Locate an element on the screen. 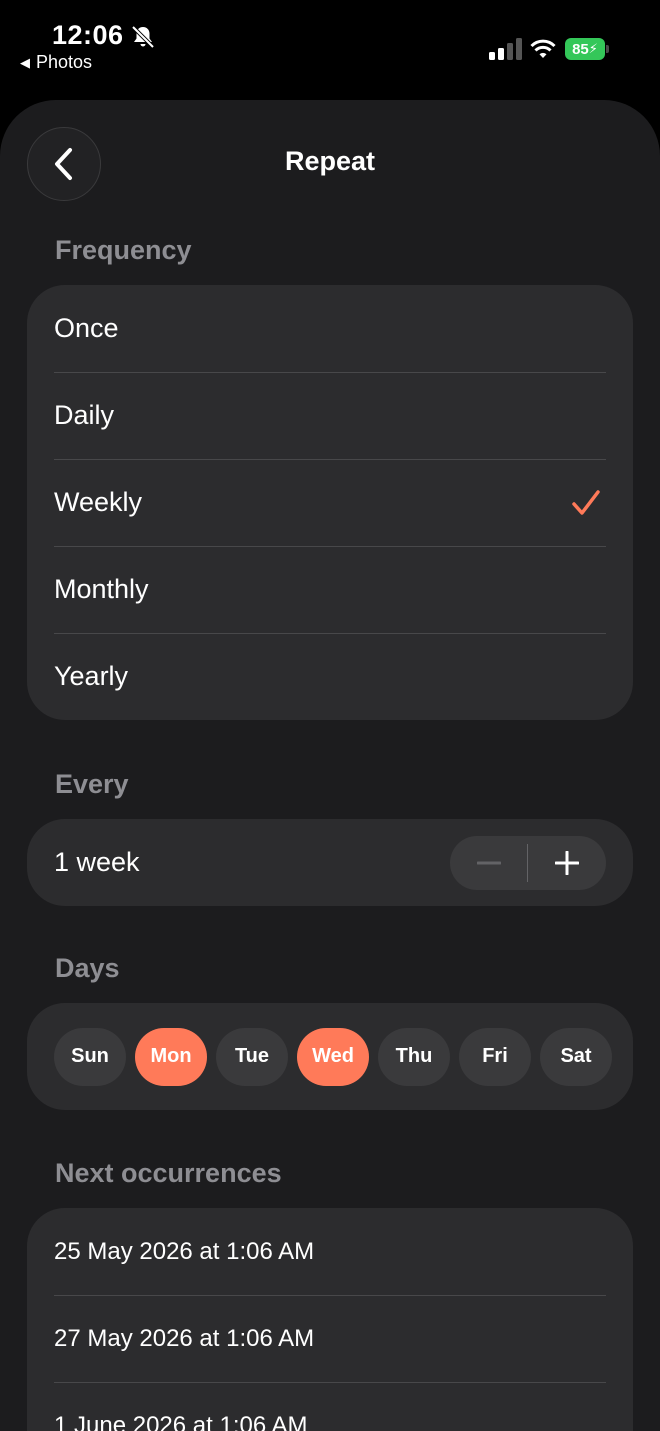 The width and height of the screenshot is (660, 1431). day-chip-fri: Fri is located at coordinates (495, 1056).